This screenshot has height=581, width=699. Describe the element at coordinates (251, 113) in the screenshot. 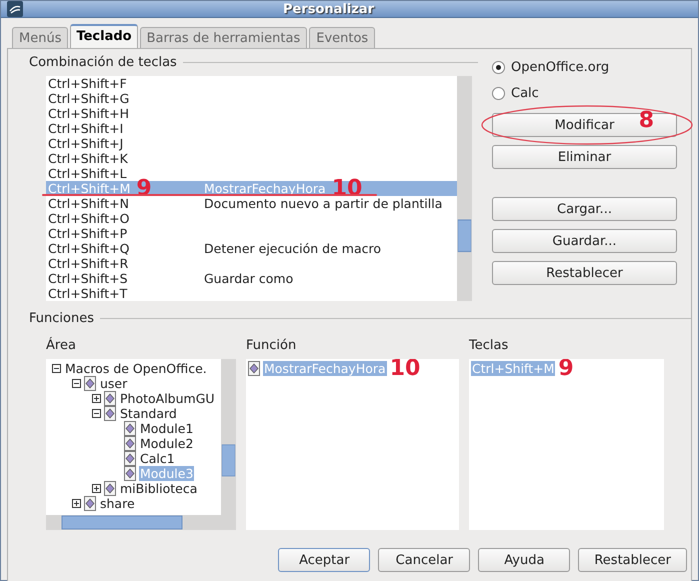

I see `list-row: Ctrl+Shift+H` at that location.